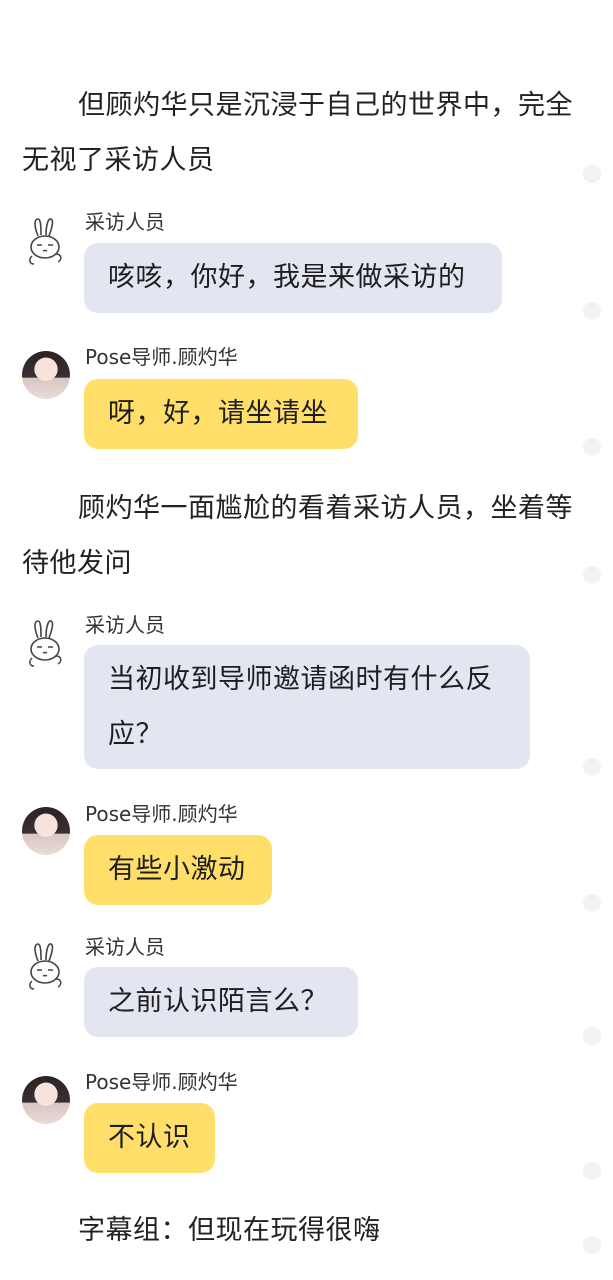 This screenshot has height=1280, width=613. What do you see at coordinates (149, 1138) in the screenshot?
I see `message-bubble: 不认识` at bounding box center [149, 1138].